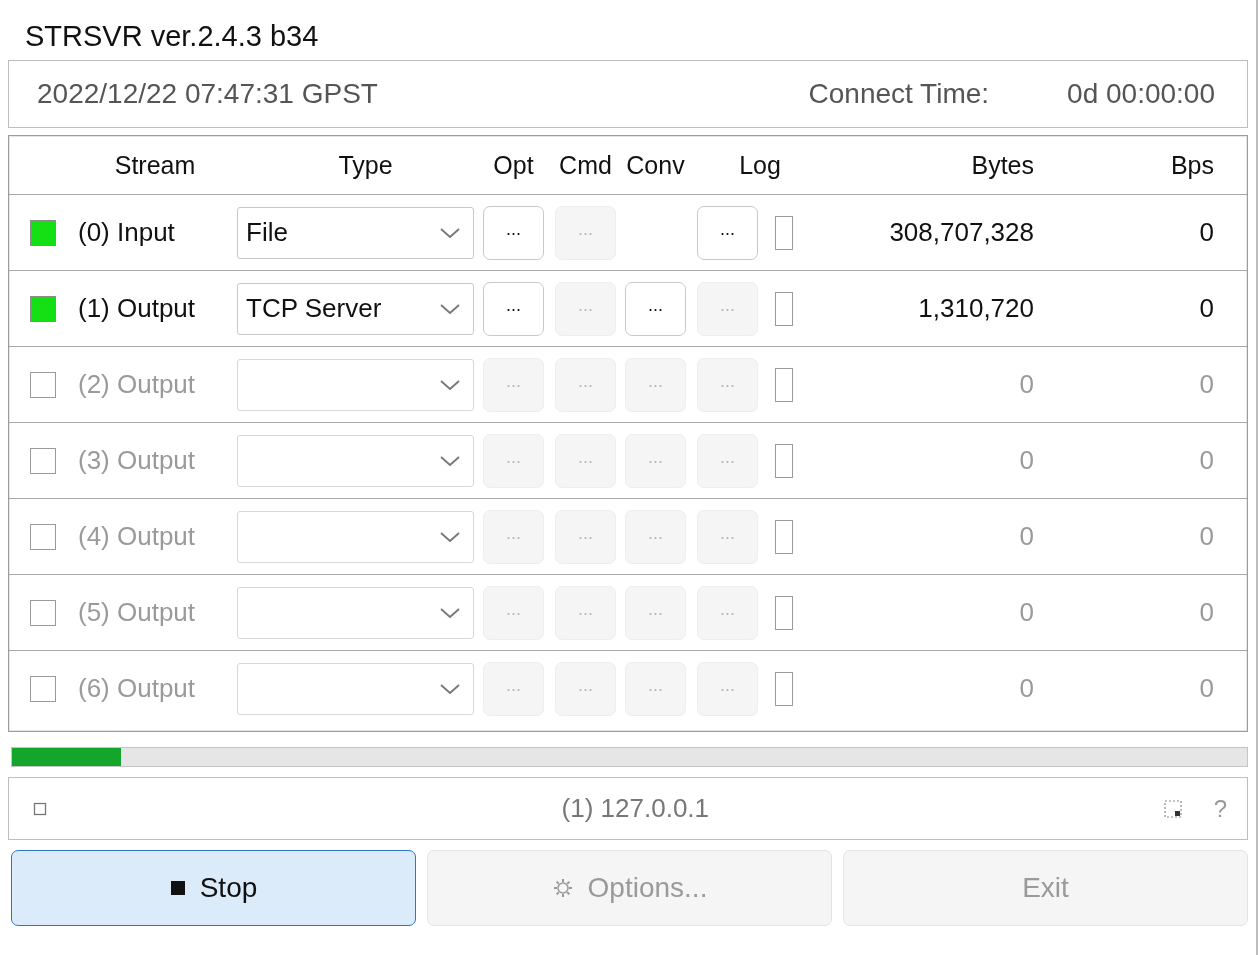 This screenshot has width=1258, height=955. I want to click on type-dropdown: TCP Server, so click(355, 308).